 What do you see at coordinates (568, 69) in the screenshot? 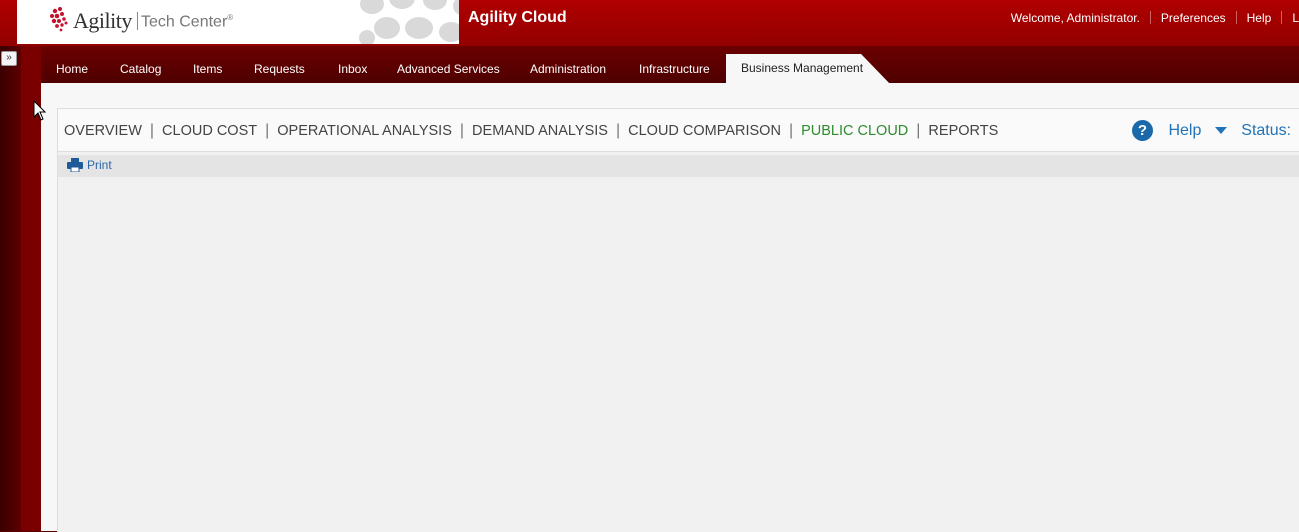
I see `tab-administration: Administration` at bounding box center [568, 69].